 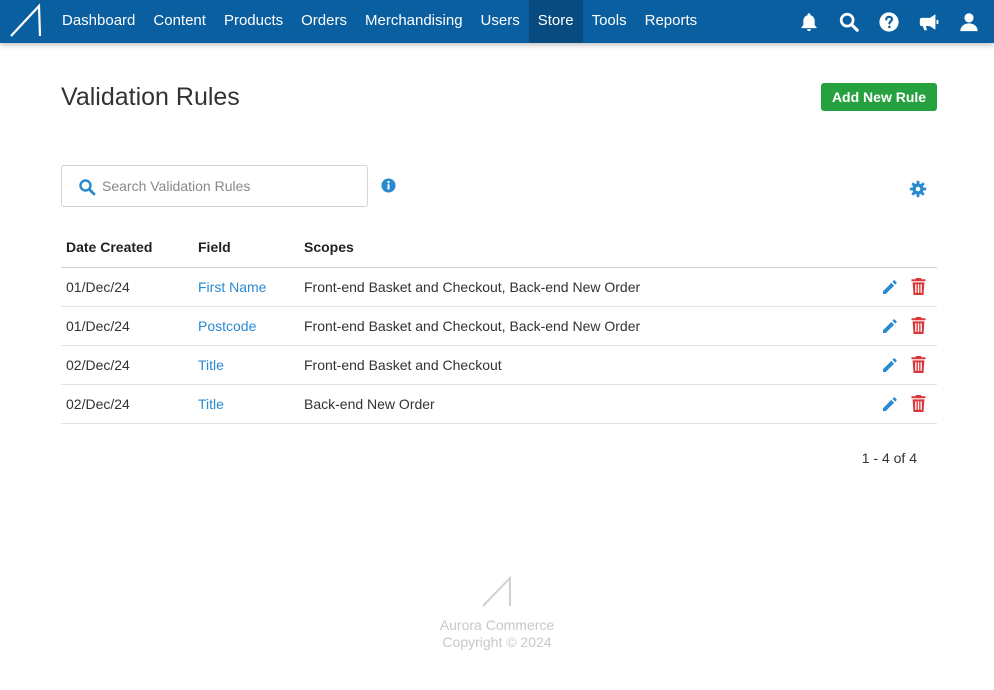 I want to click on table-row: 02/Dec/24 Title Back-end New Order, so click(x=499, y=404).